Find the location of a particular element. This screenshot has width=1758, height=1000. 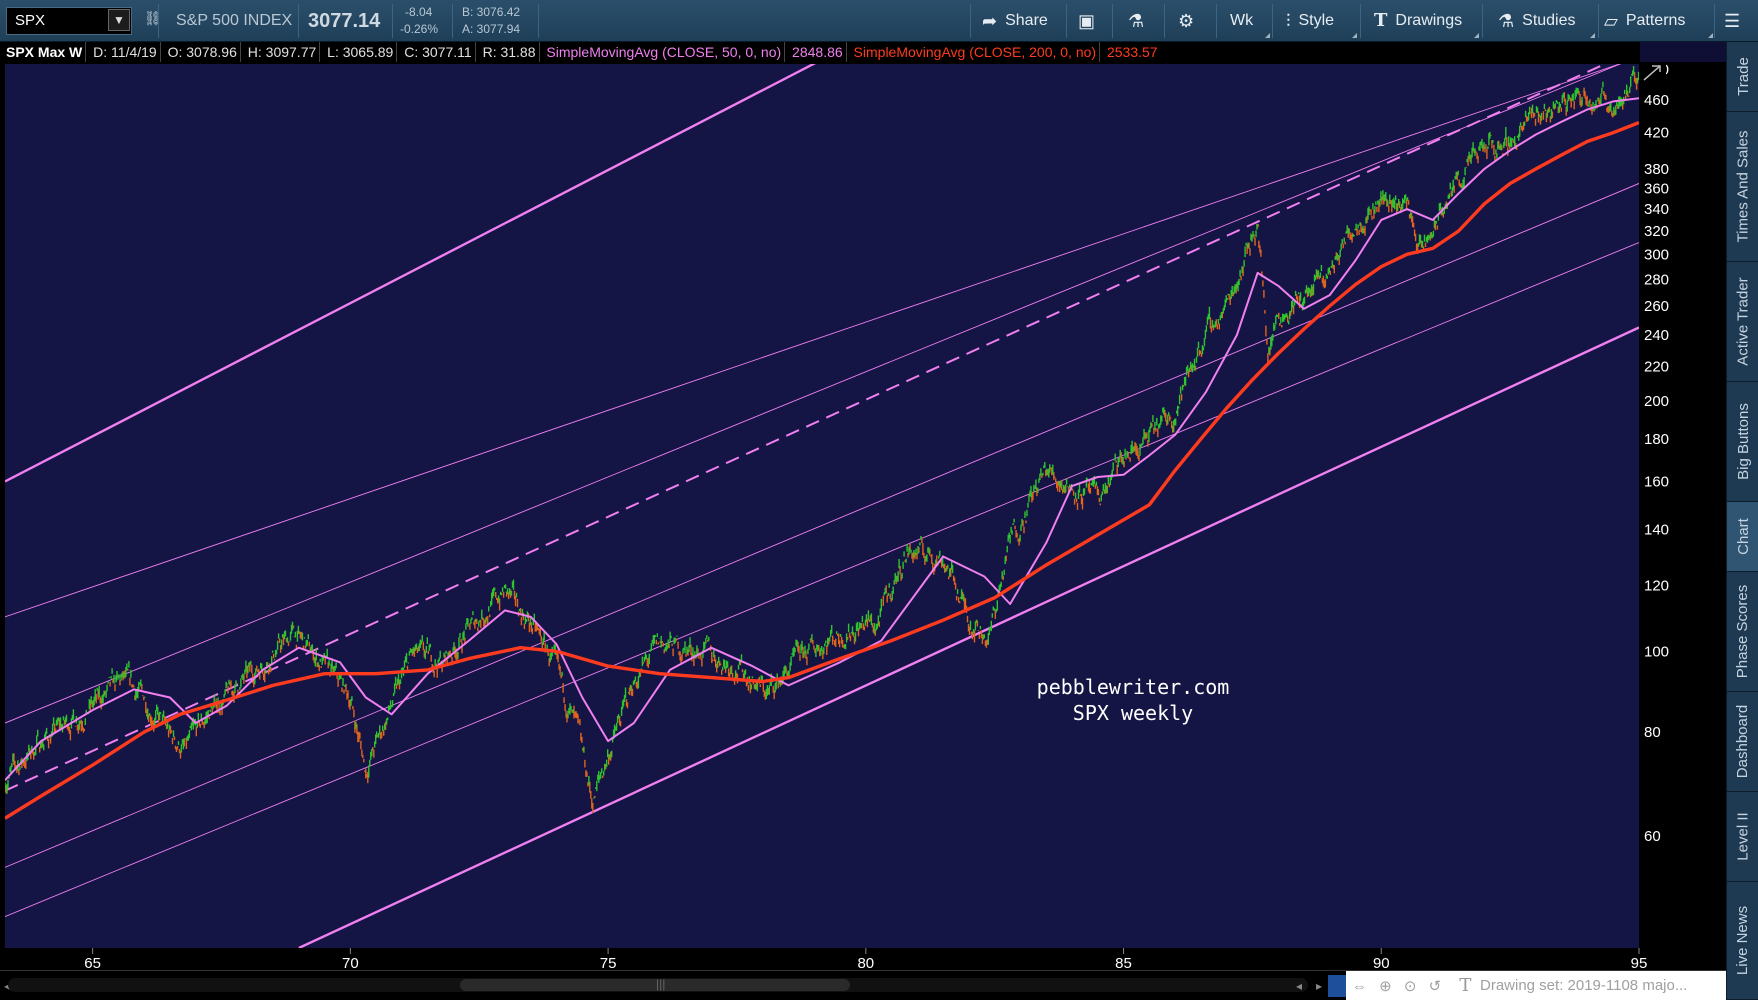

symbol-dropdown-icon: ▼ is located at coordinates (119, 20).